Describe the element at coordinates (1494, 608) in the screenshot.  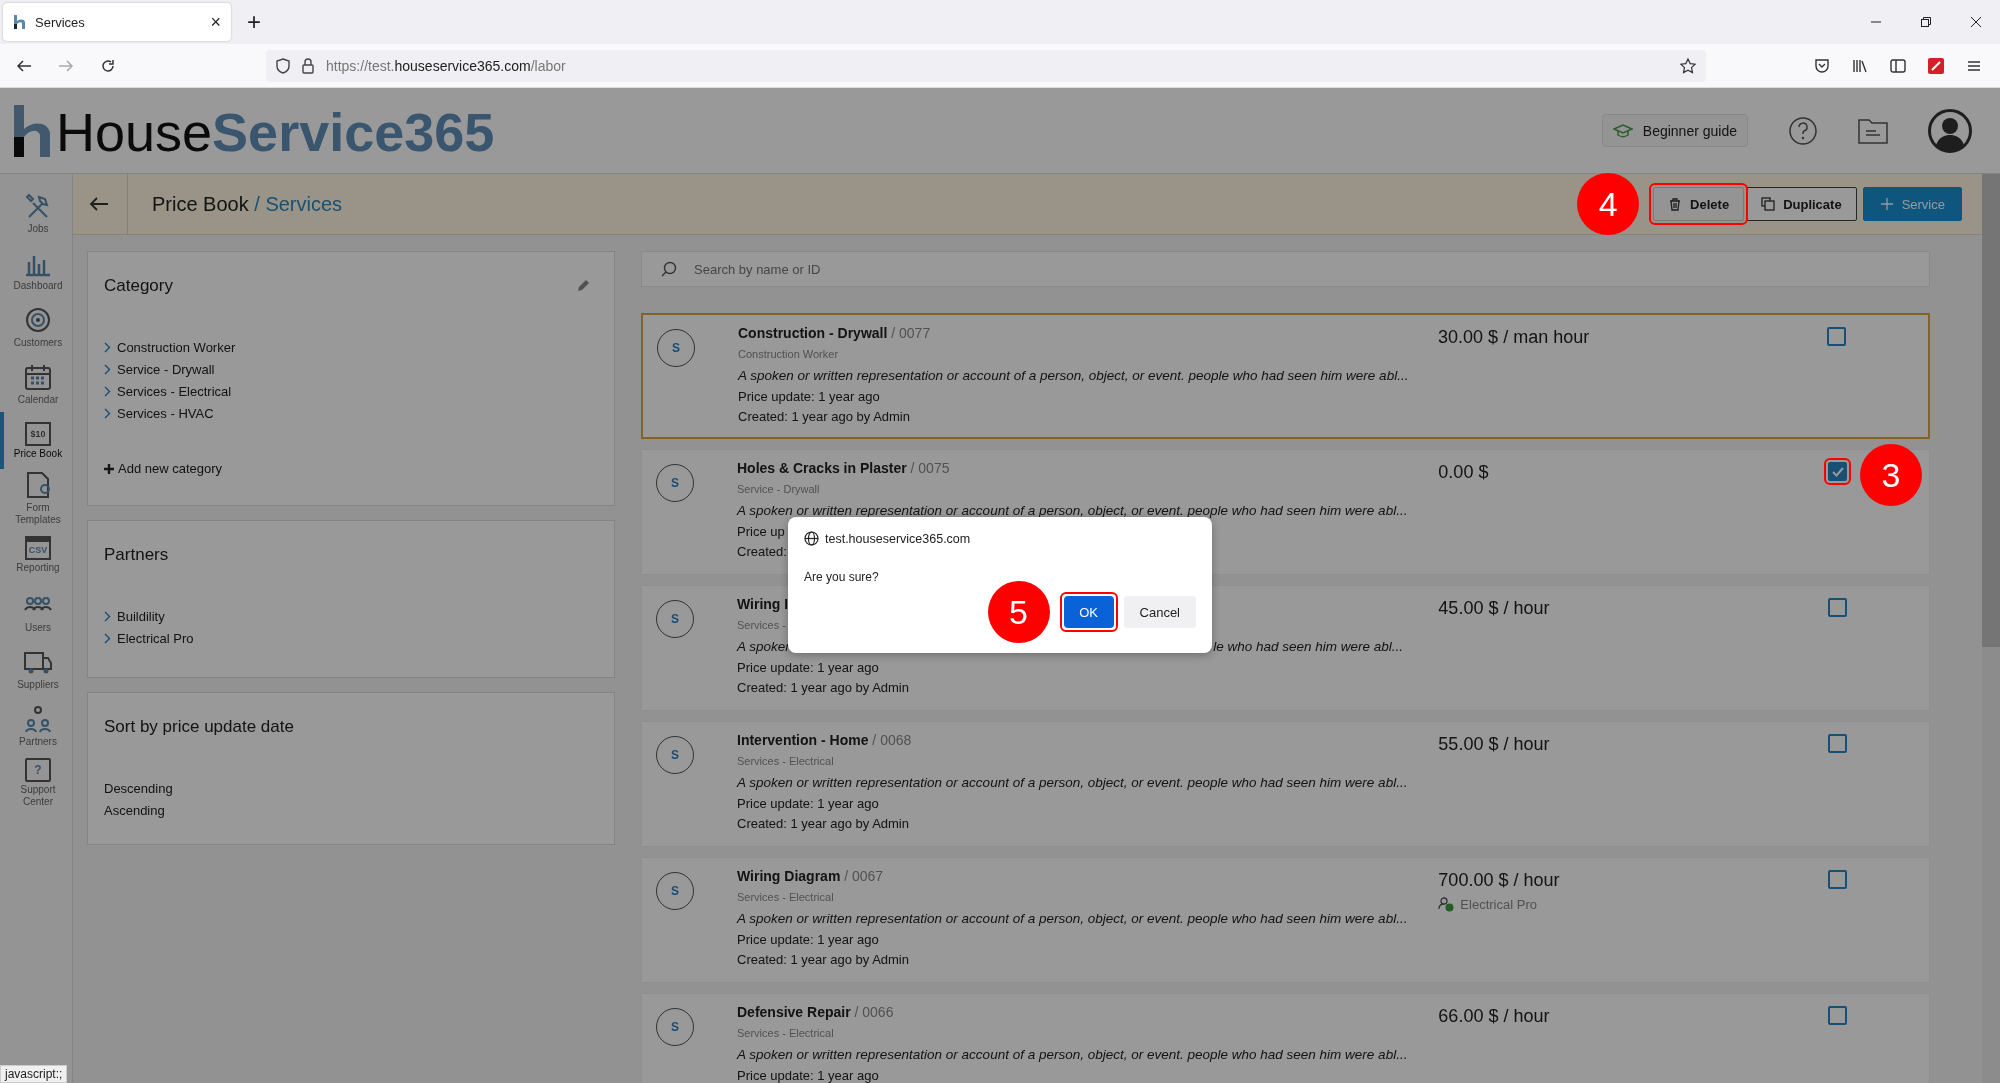
I see `service-price: 45.00 $ / hour` at that location.